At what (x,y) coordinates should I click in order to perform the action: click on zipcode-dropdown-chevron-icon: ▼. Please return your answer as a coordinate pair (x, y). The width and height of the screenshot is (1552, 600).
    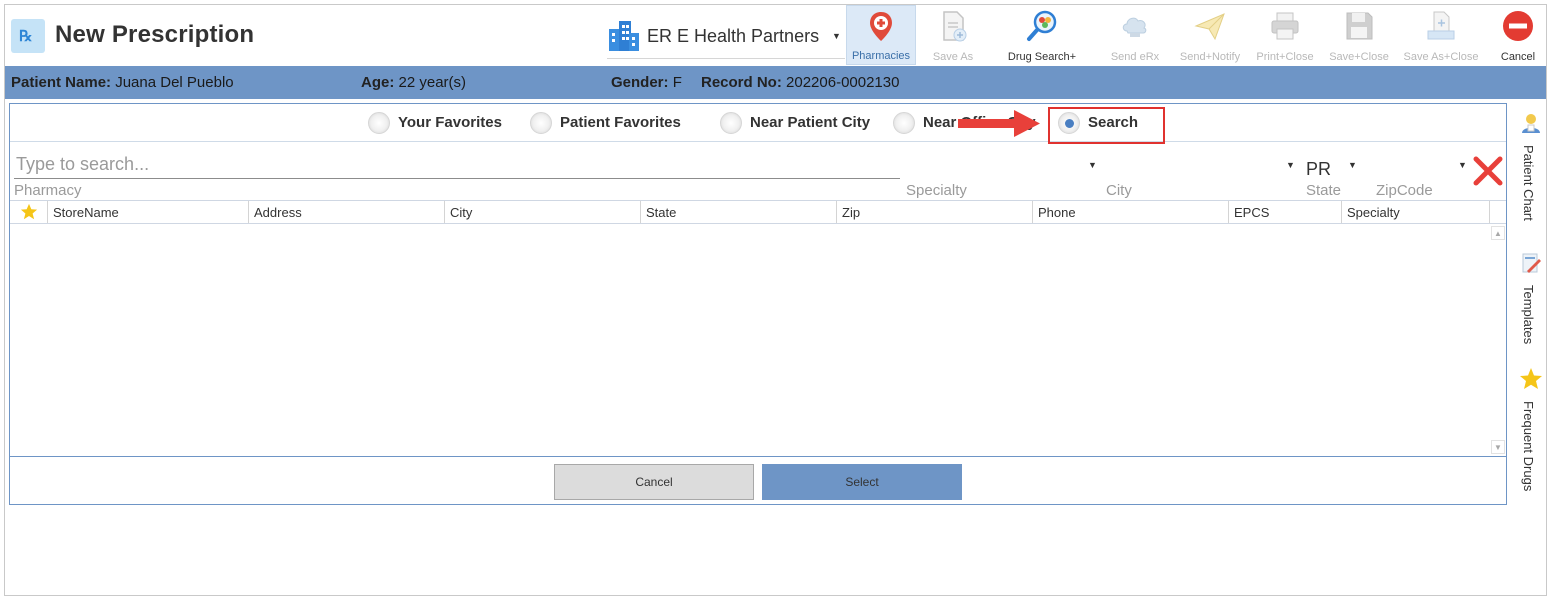
    Looking at the image, I should click on (1462, 165).